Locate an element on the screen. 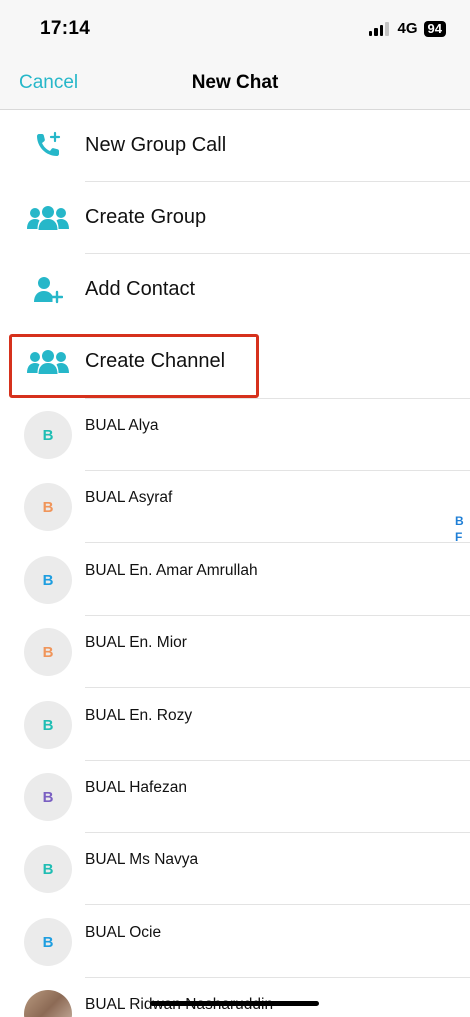  contact-name: BUAL En. Amar Amrullah is located at coordinates (171, 570).